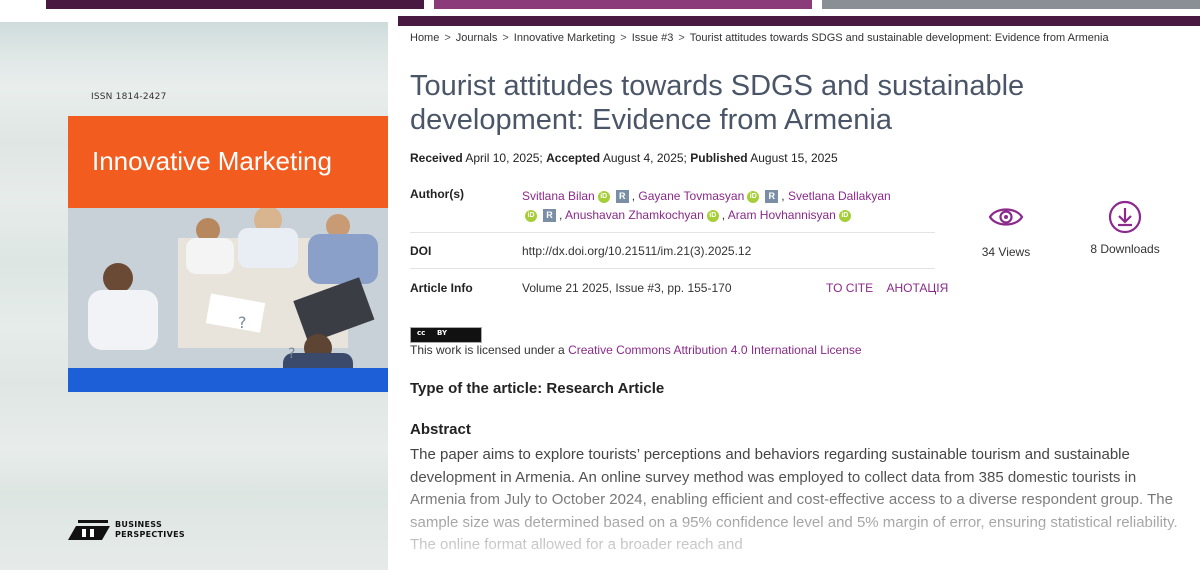  What do you see at coordinates (849, 288) in the screenshot?
I see `to-cite-link: TO CITE` at bounding box center [849, 288].